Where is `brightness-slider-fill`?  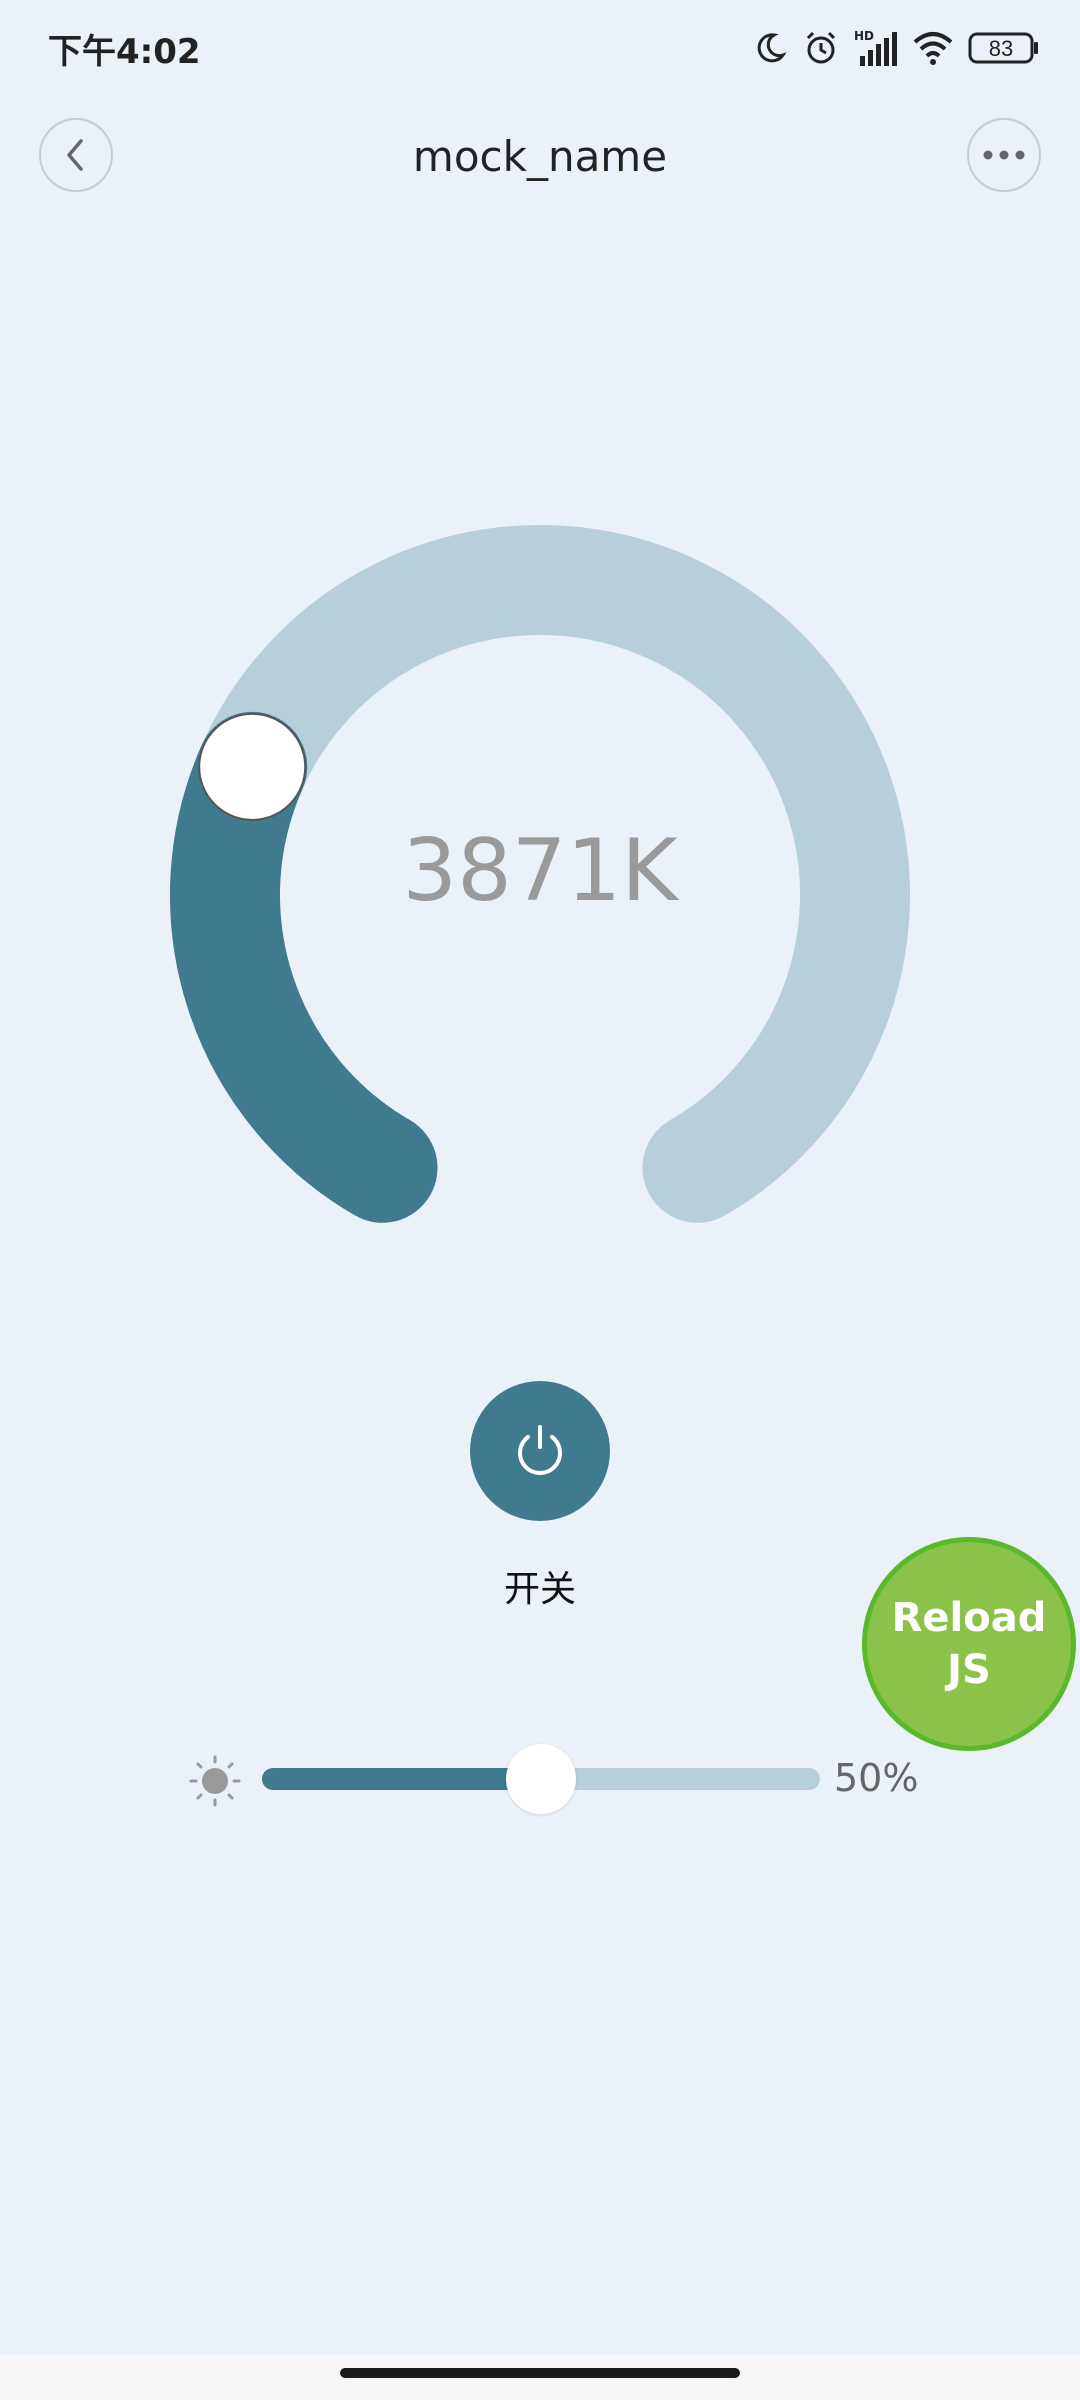 brightness-slider-fill is located at coordinates (401, 1779).